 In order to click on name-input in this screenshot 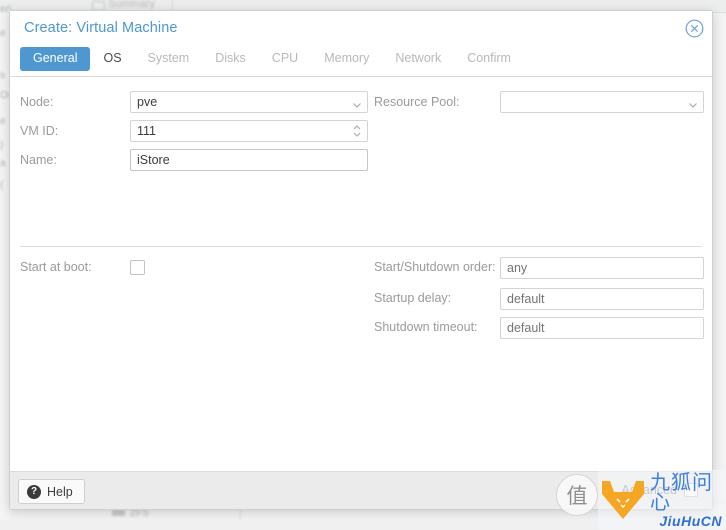, I will do `click(249, 160)`.